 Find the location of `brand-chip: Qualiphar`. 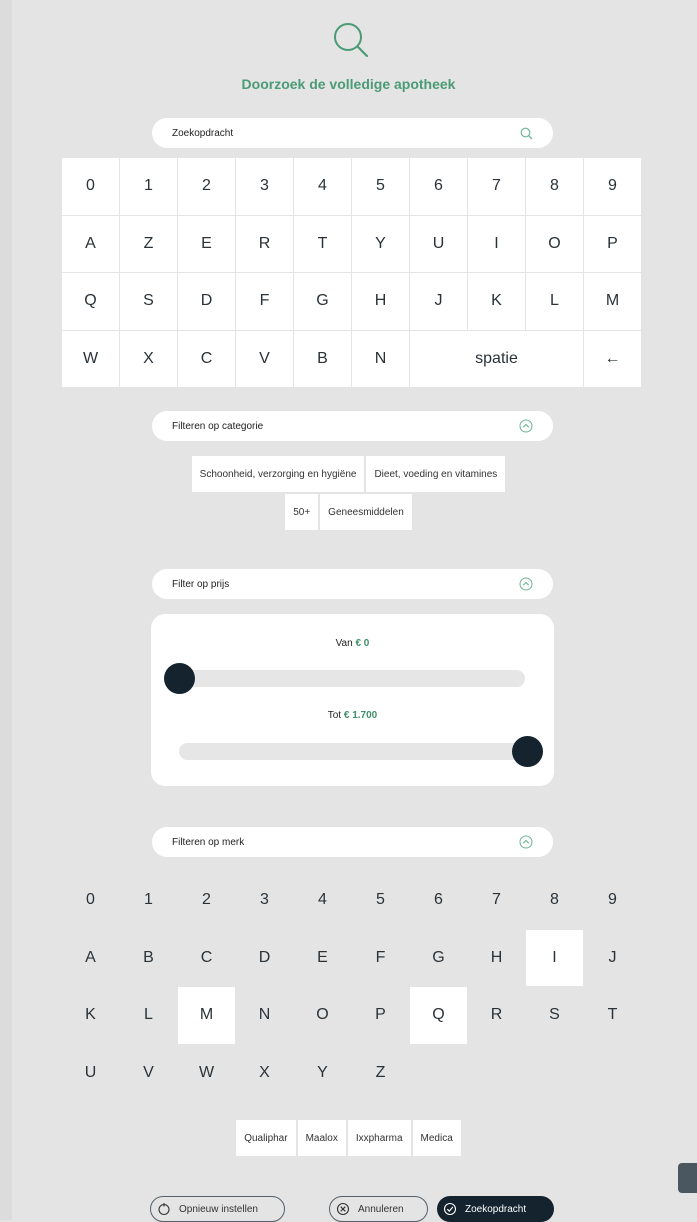

brand-chip: Qualiphar is located at coordinates (266, 1138).